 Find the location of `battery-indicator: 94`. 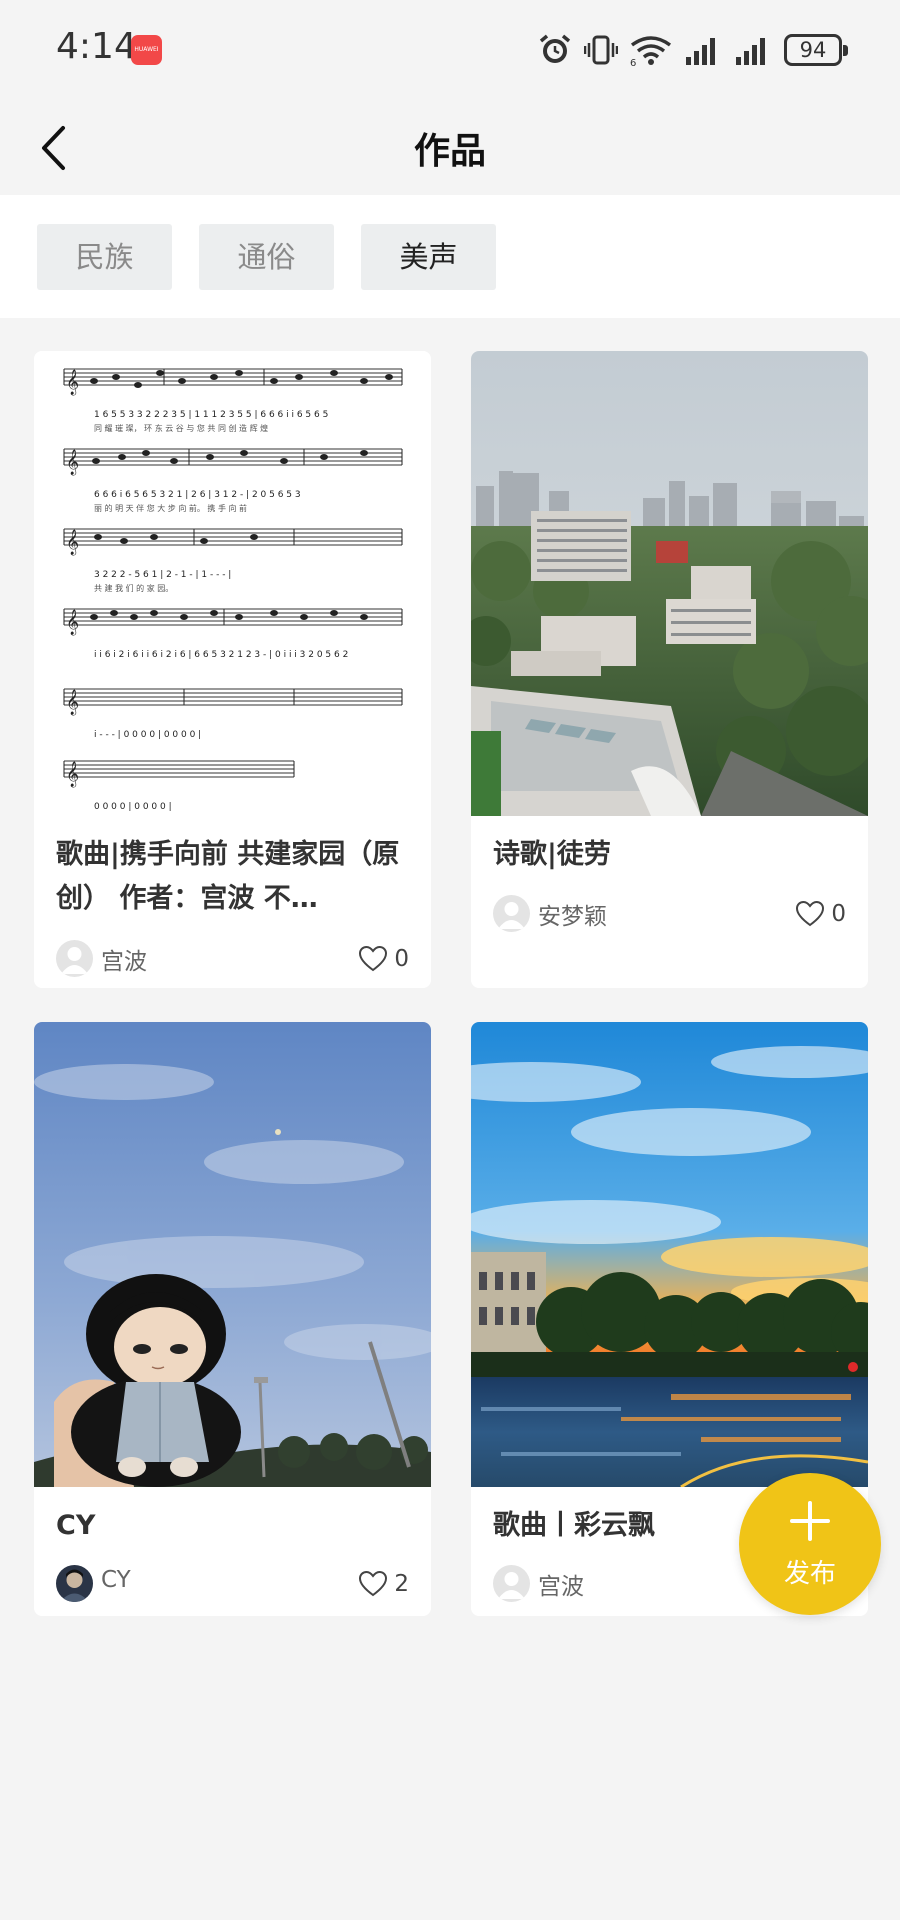

battery-indicator: 94 is located at coordinates (816, 50).